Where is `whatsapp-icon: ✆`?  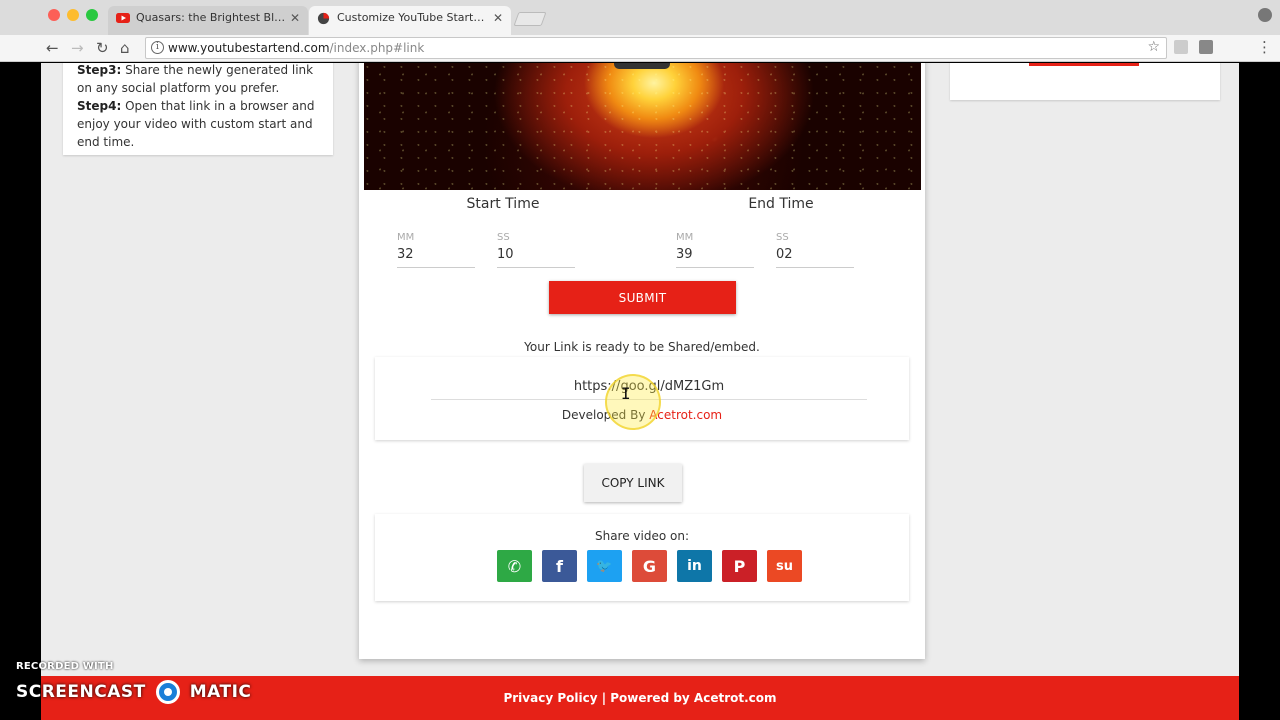
whatsapp-icon: ✆ is located at coordinates (514, 566).